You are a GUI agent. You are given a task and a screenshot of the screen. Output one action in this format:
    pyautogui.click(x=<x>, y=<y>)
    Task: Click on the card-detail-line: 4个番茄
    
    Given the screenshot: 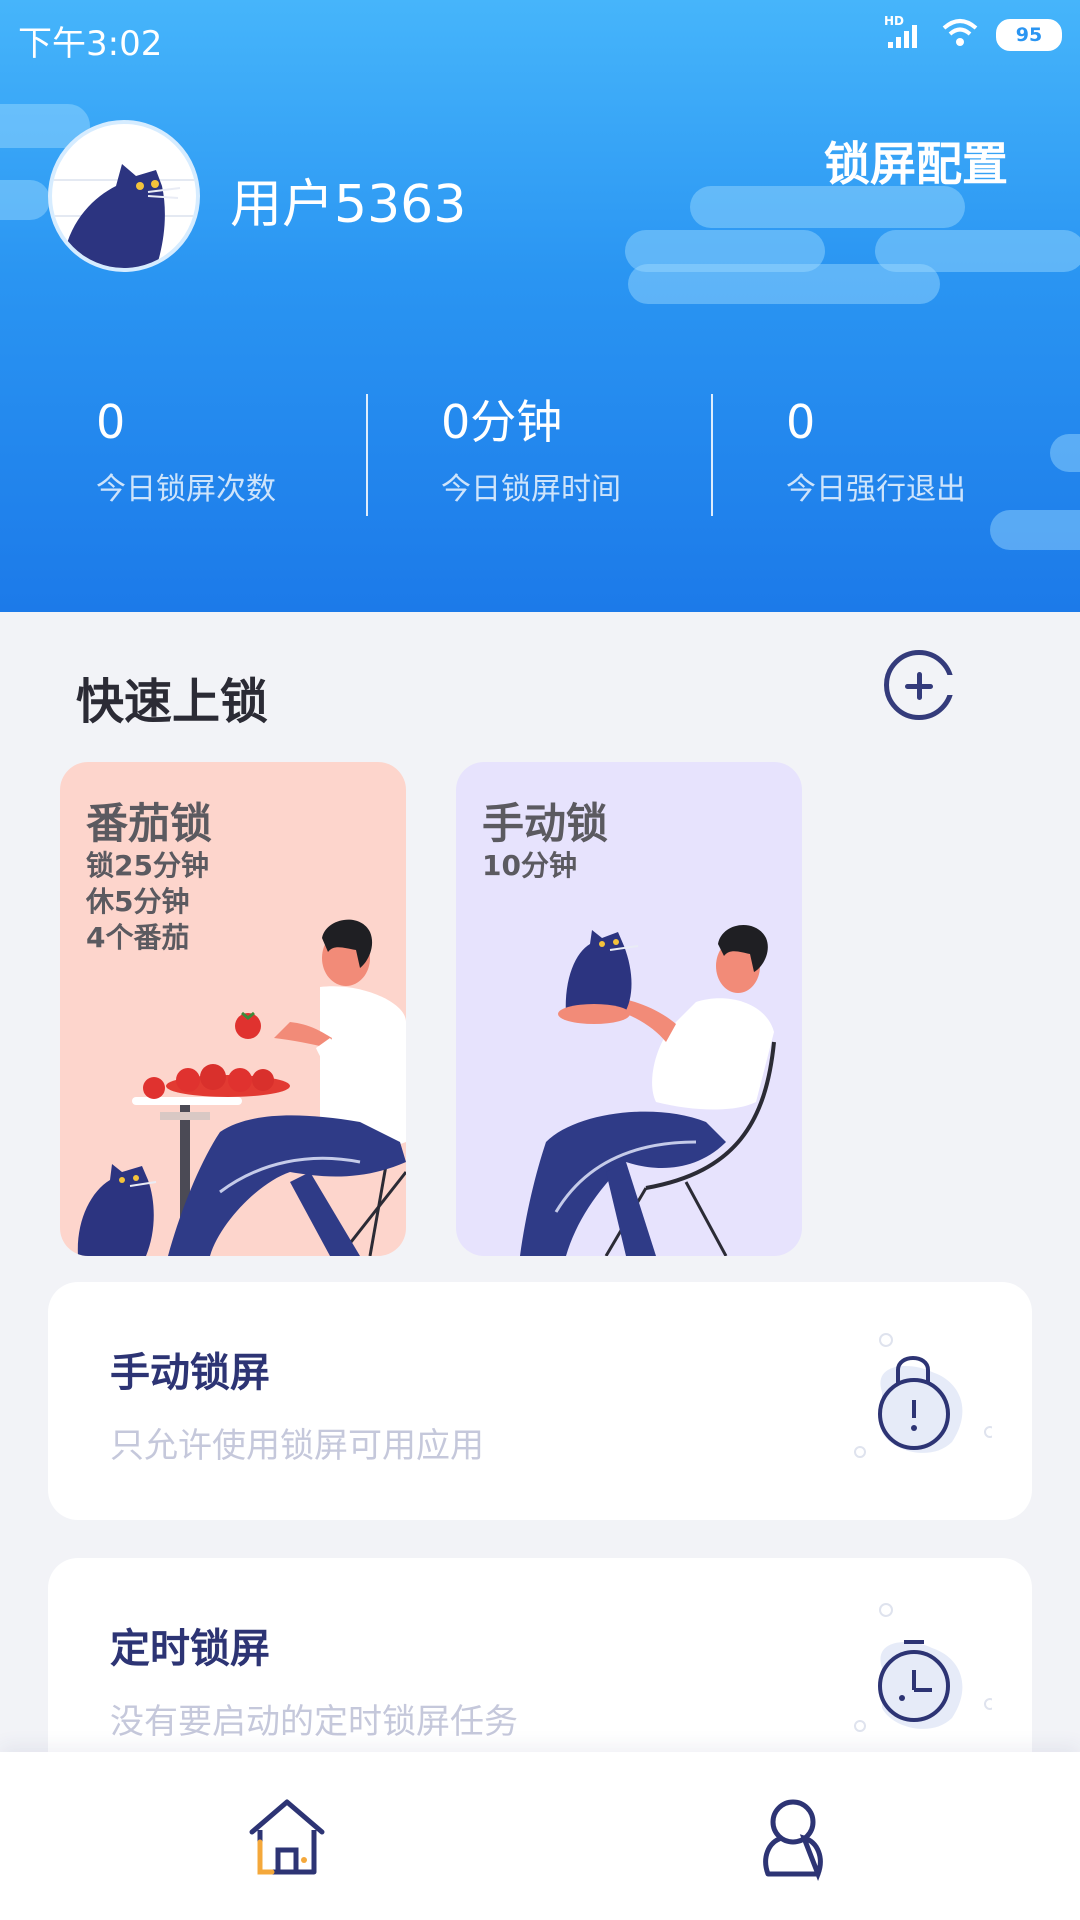 What is the action you would take?
    pyautogui.click(x=138, y=937)
    